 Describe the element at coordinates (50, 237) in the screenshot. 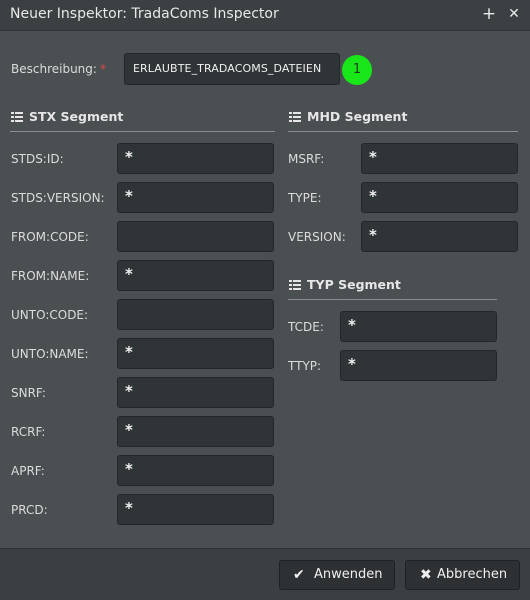

I see `stx-label-from-code: FROM:CODE:` at that location.